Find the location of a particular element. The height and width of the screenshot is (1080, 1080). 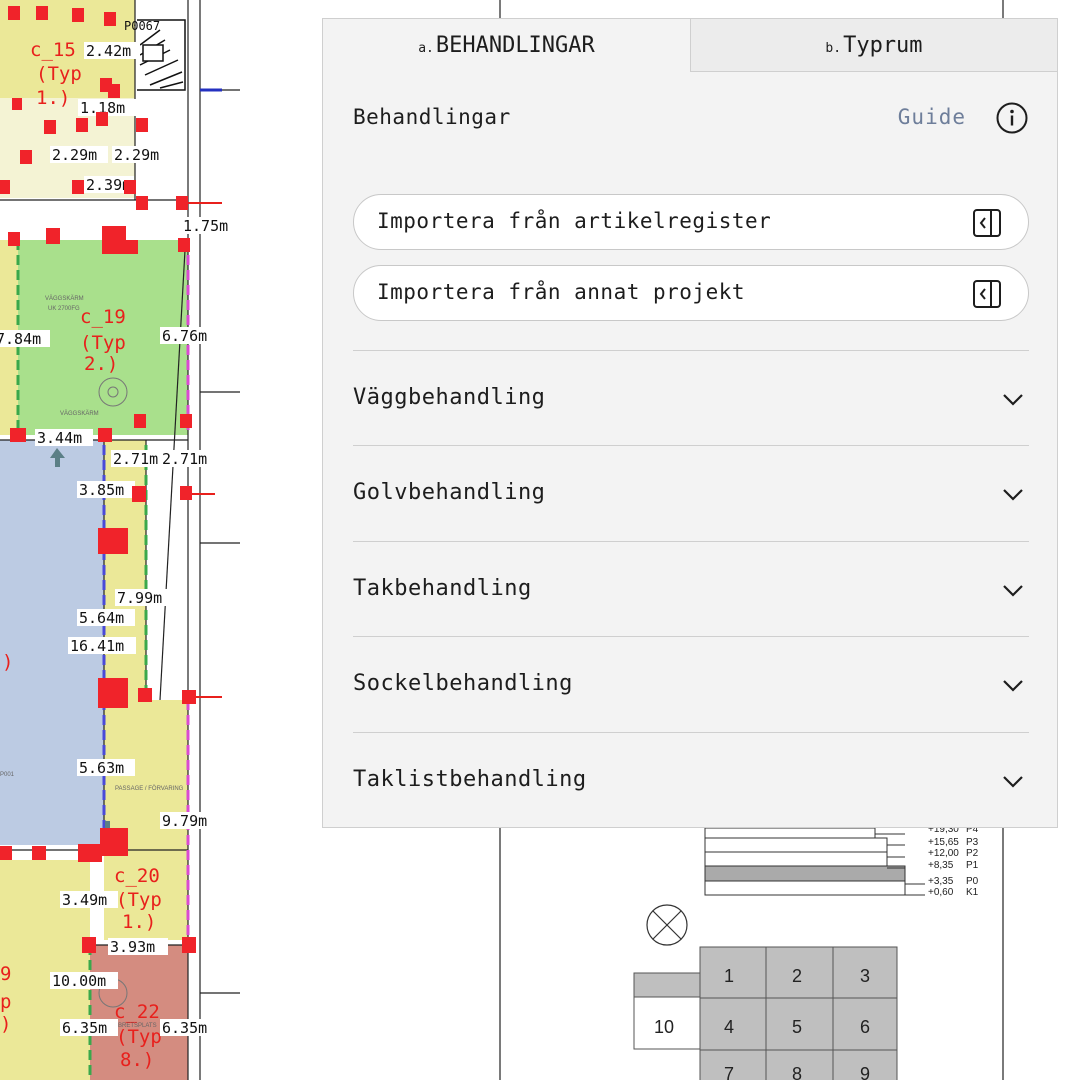

accordion-label: Sockelbehandling is located at coordinates (463, 683).